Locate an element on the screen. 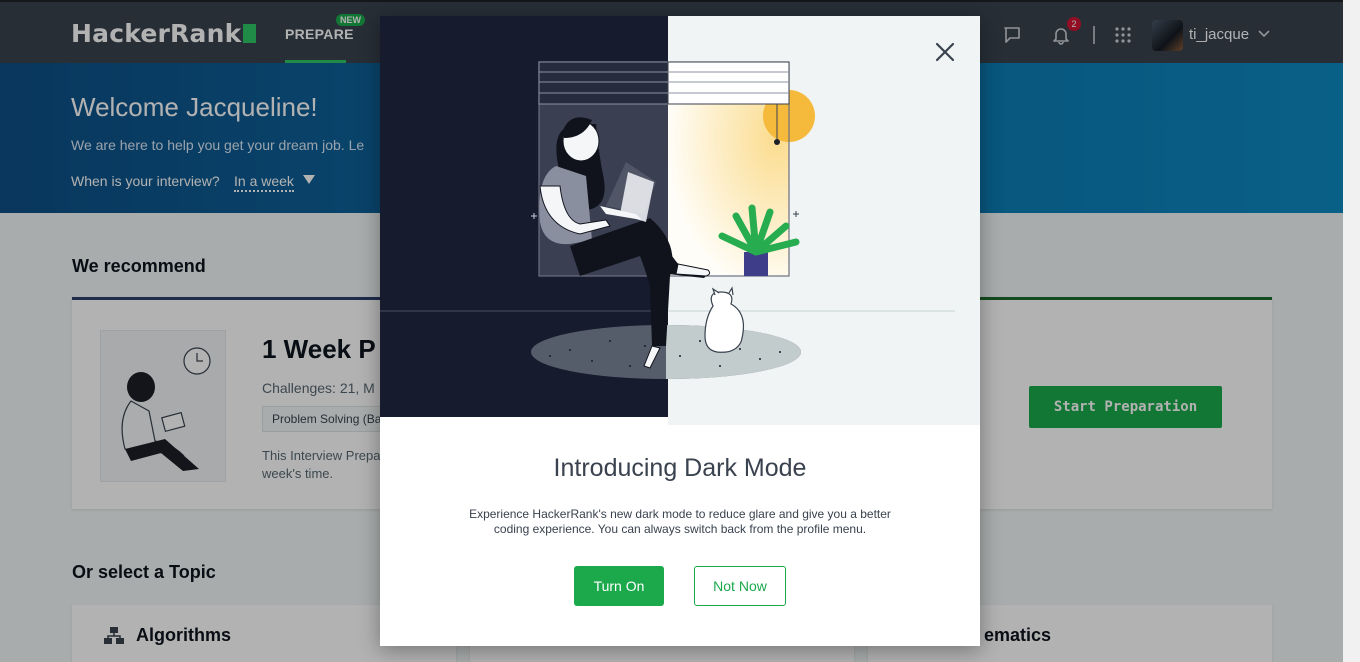  modal-title: Introducing Dark Mode is located at coordinates (680, 468).